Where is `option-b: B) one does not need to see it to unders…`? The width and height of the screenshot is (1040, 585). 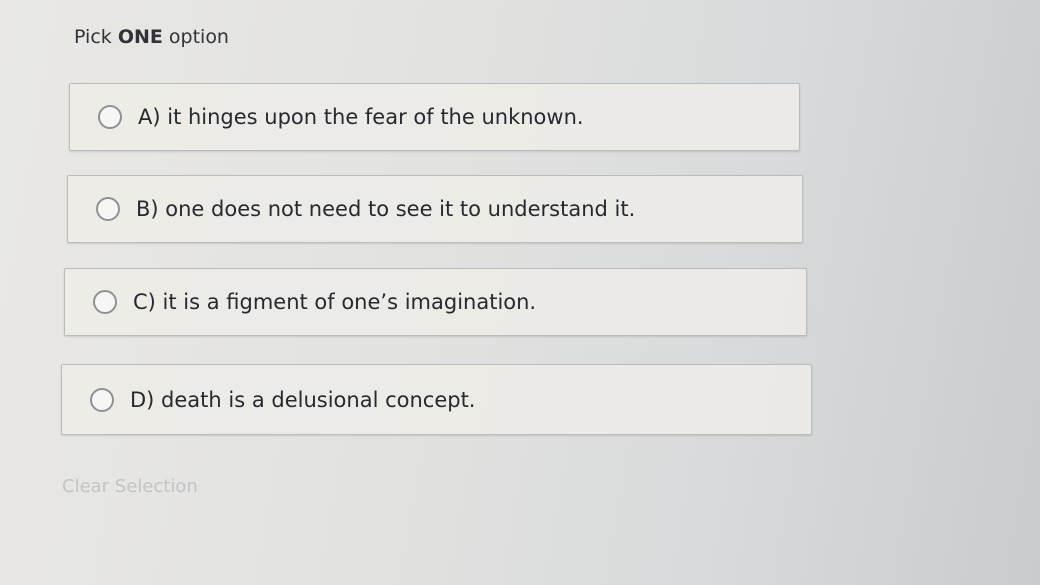 option-b: B) one does not need to see it to unders… is located at coordinates (435, 209).